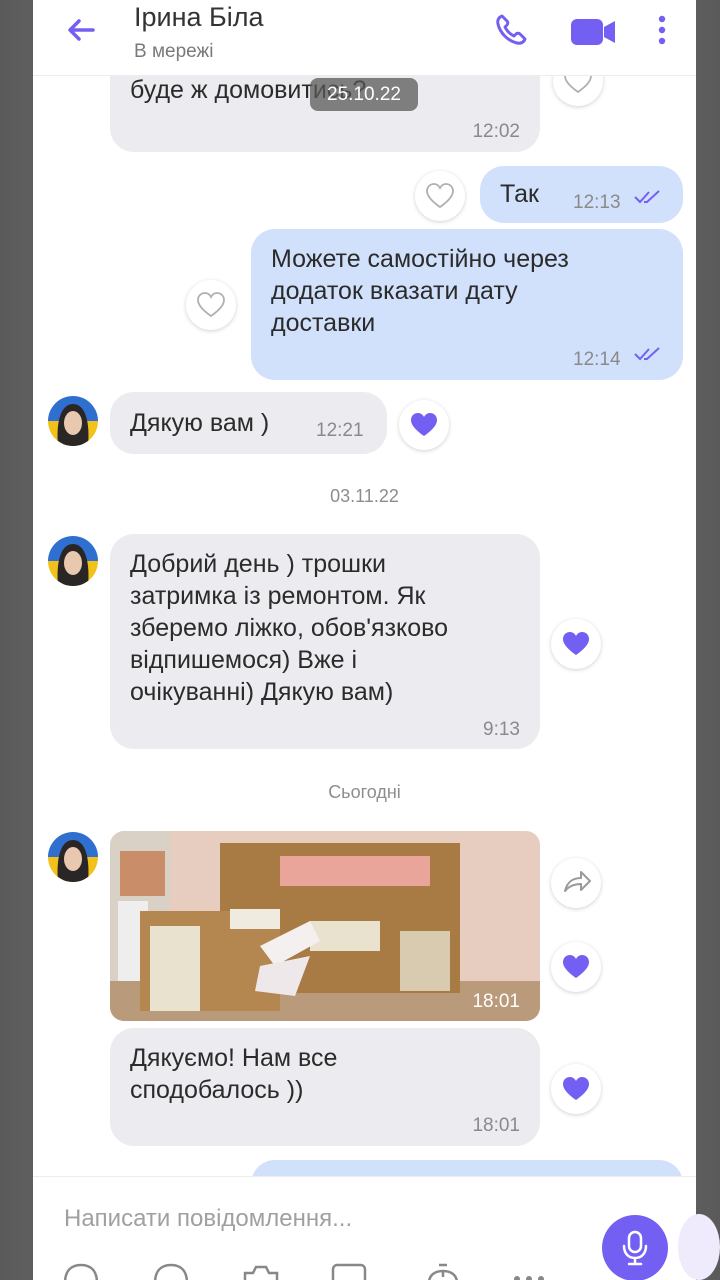  Describe the element at coordinates (501, 729) in the screenshot. I see `message-time: 9:13` at that location.